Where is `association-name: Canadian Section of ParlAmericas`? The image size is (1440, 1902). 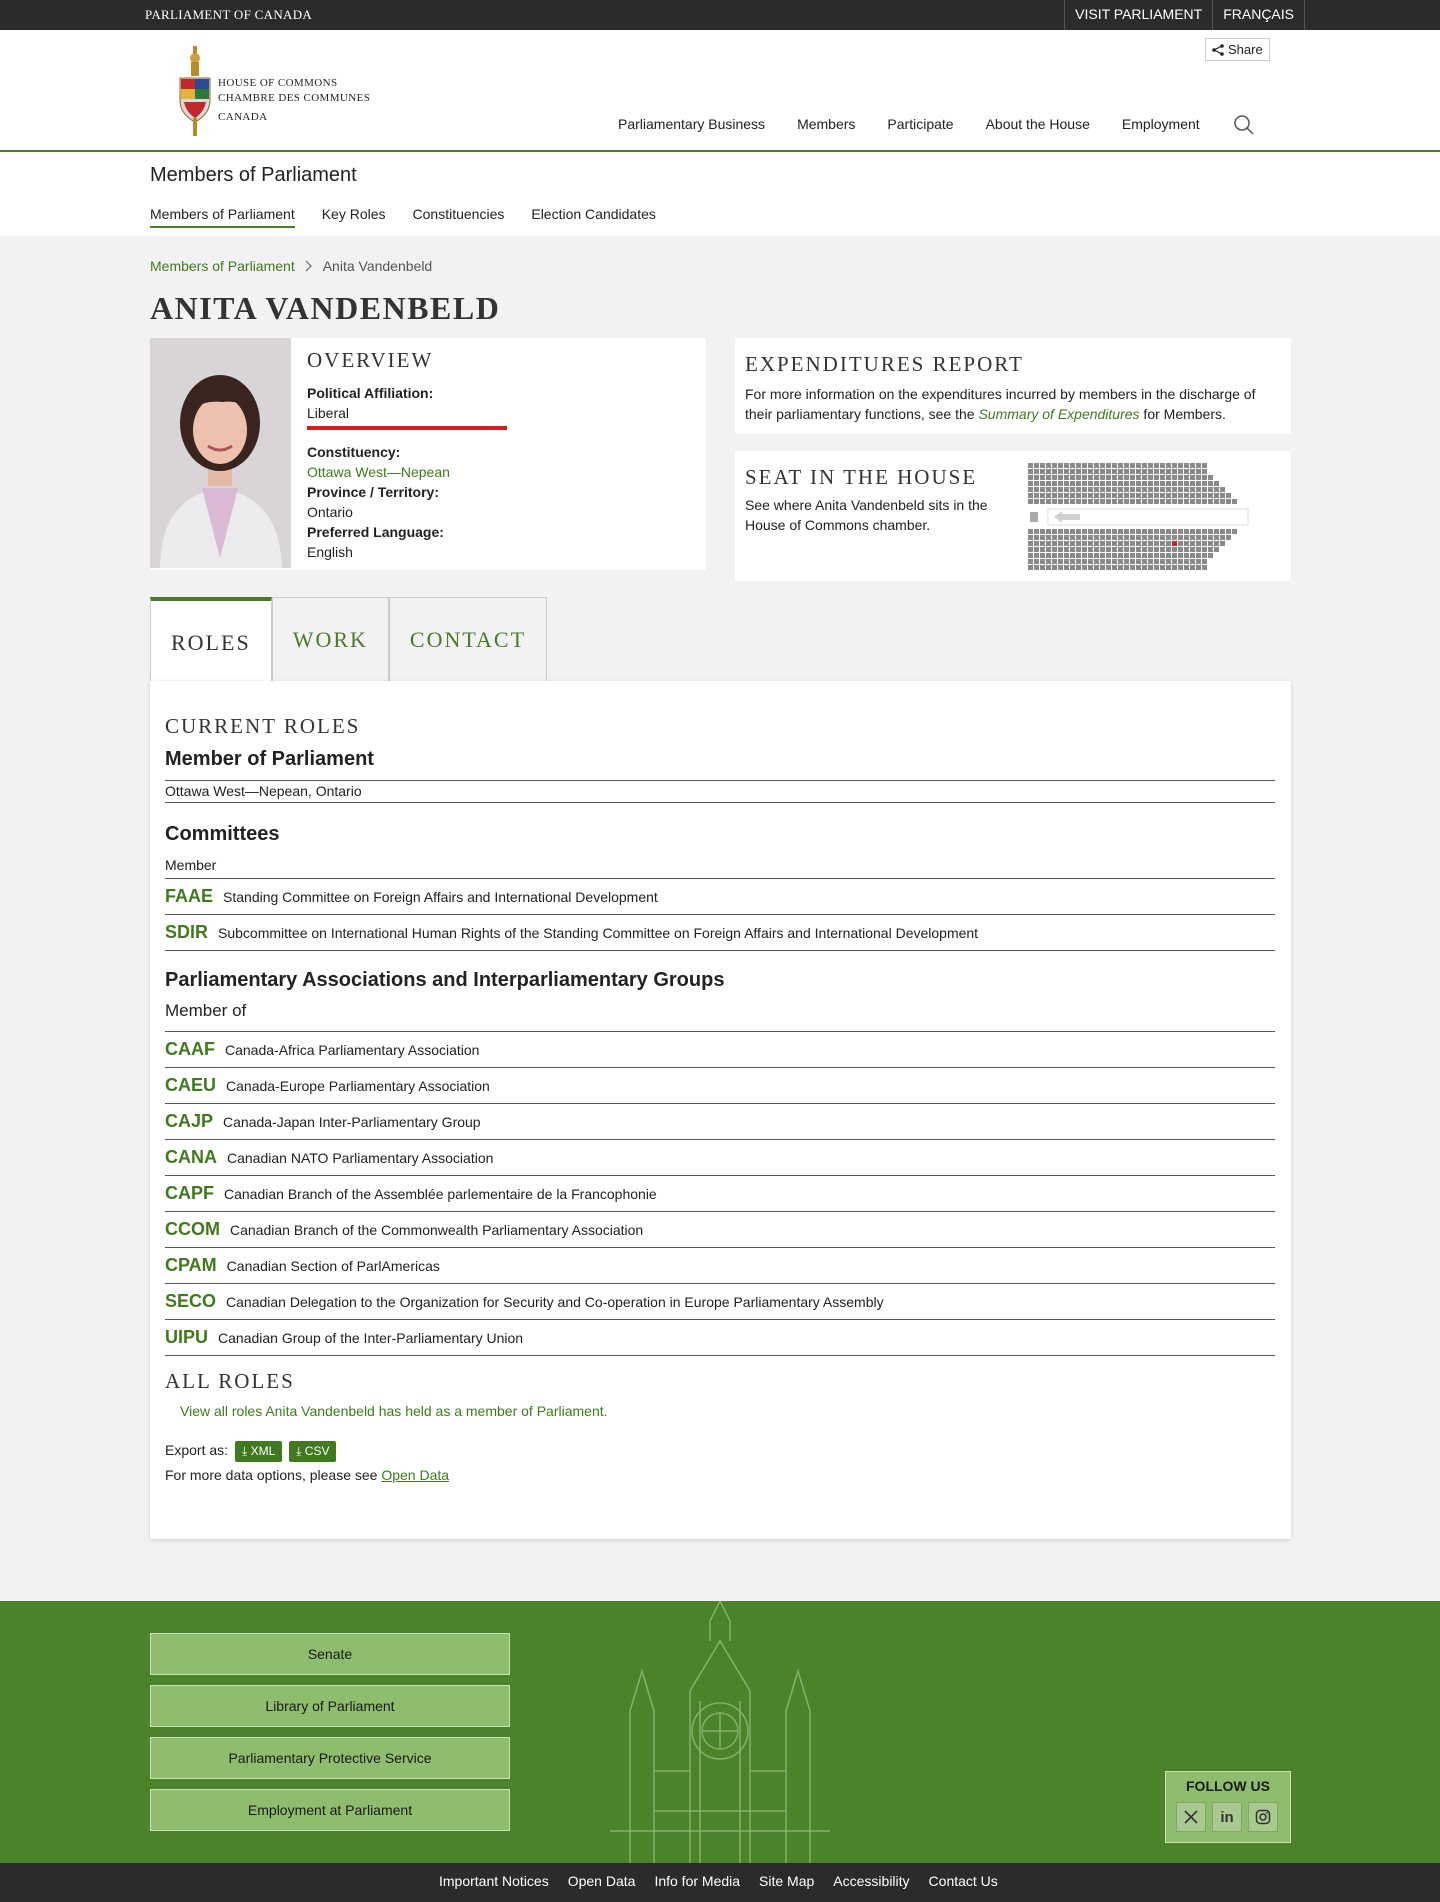
association-name: Canadian Section of ParlAmericas is located at coordinates (333, 1265).